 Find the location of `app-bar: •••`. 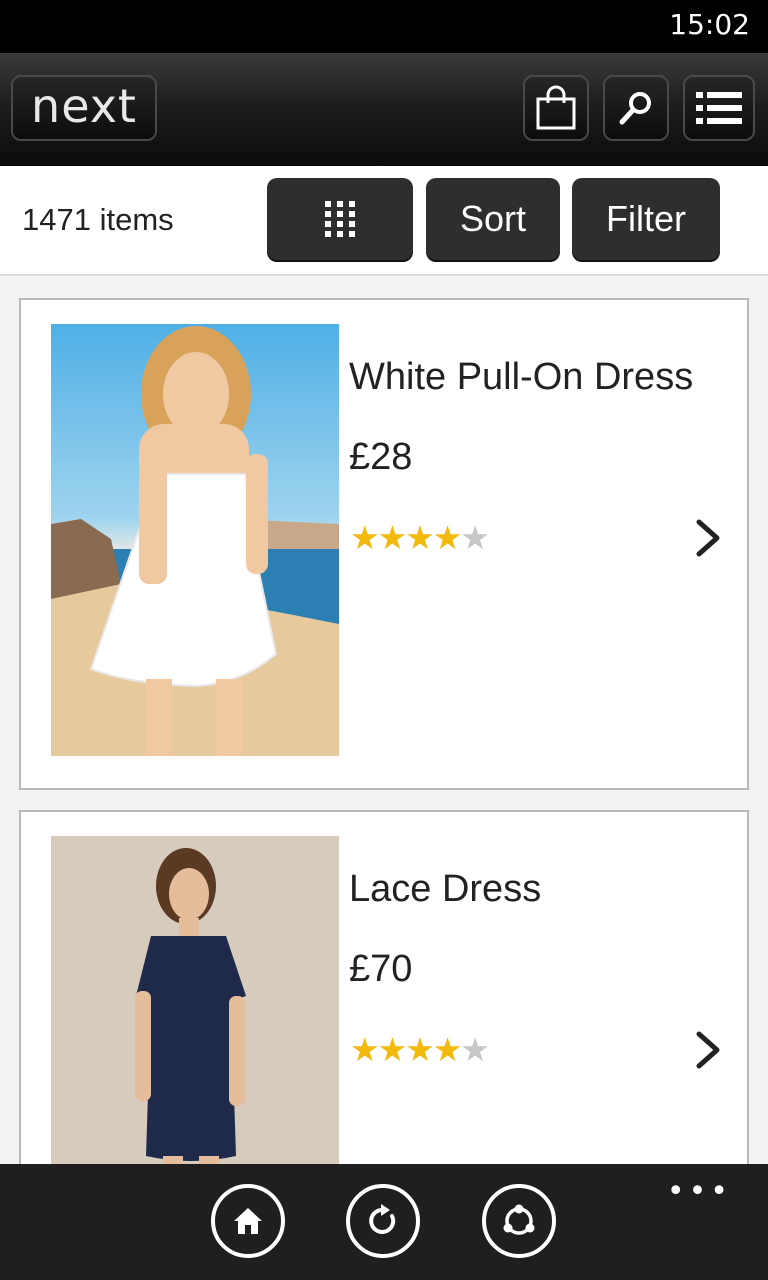

app-bar: ••• is located at coordinates (384, 1222).